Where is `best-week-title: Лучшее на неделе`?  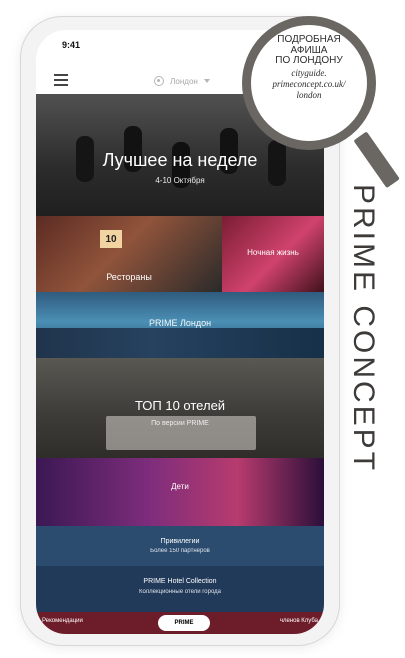
best-week-title: Лучшее на неделе is located at coordinates (180, 160).